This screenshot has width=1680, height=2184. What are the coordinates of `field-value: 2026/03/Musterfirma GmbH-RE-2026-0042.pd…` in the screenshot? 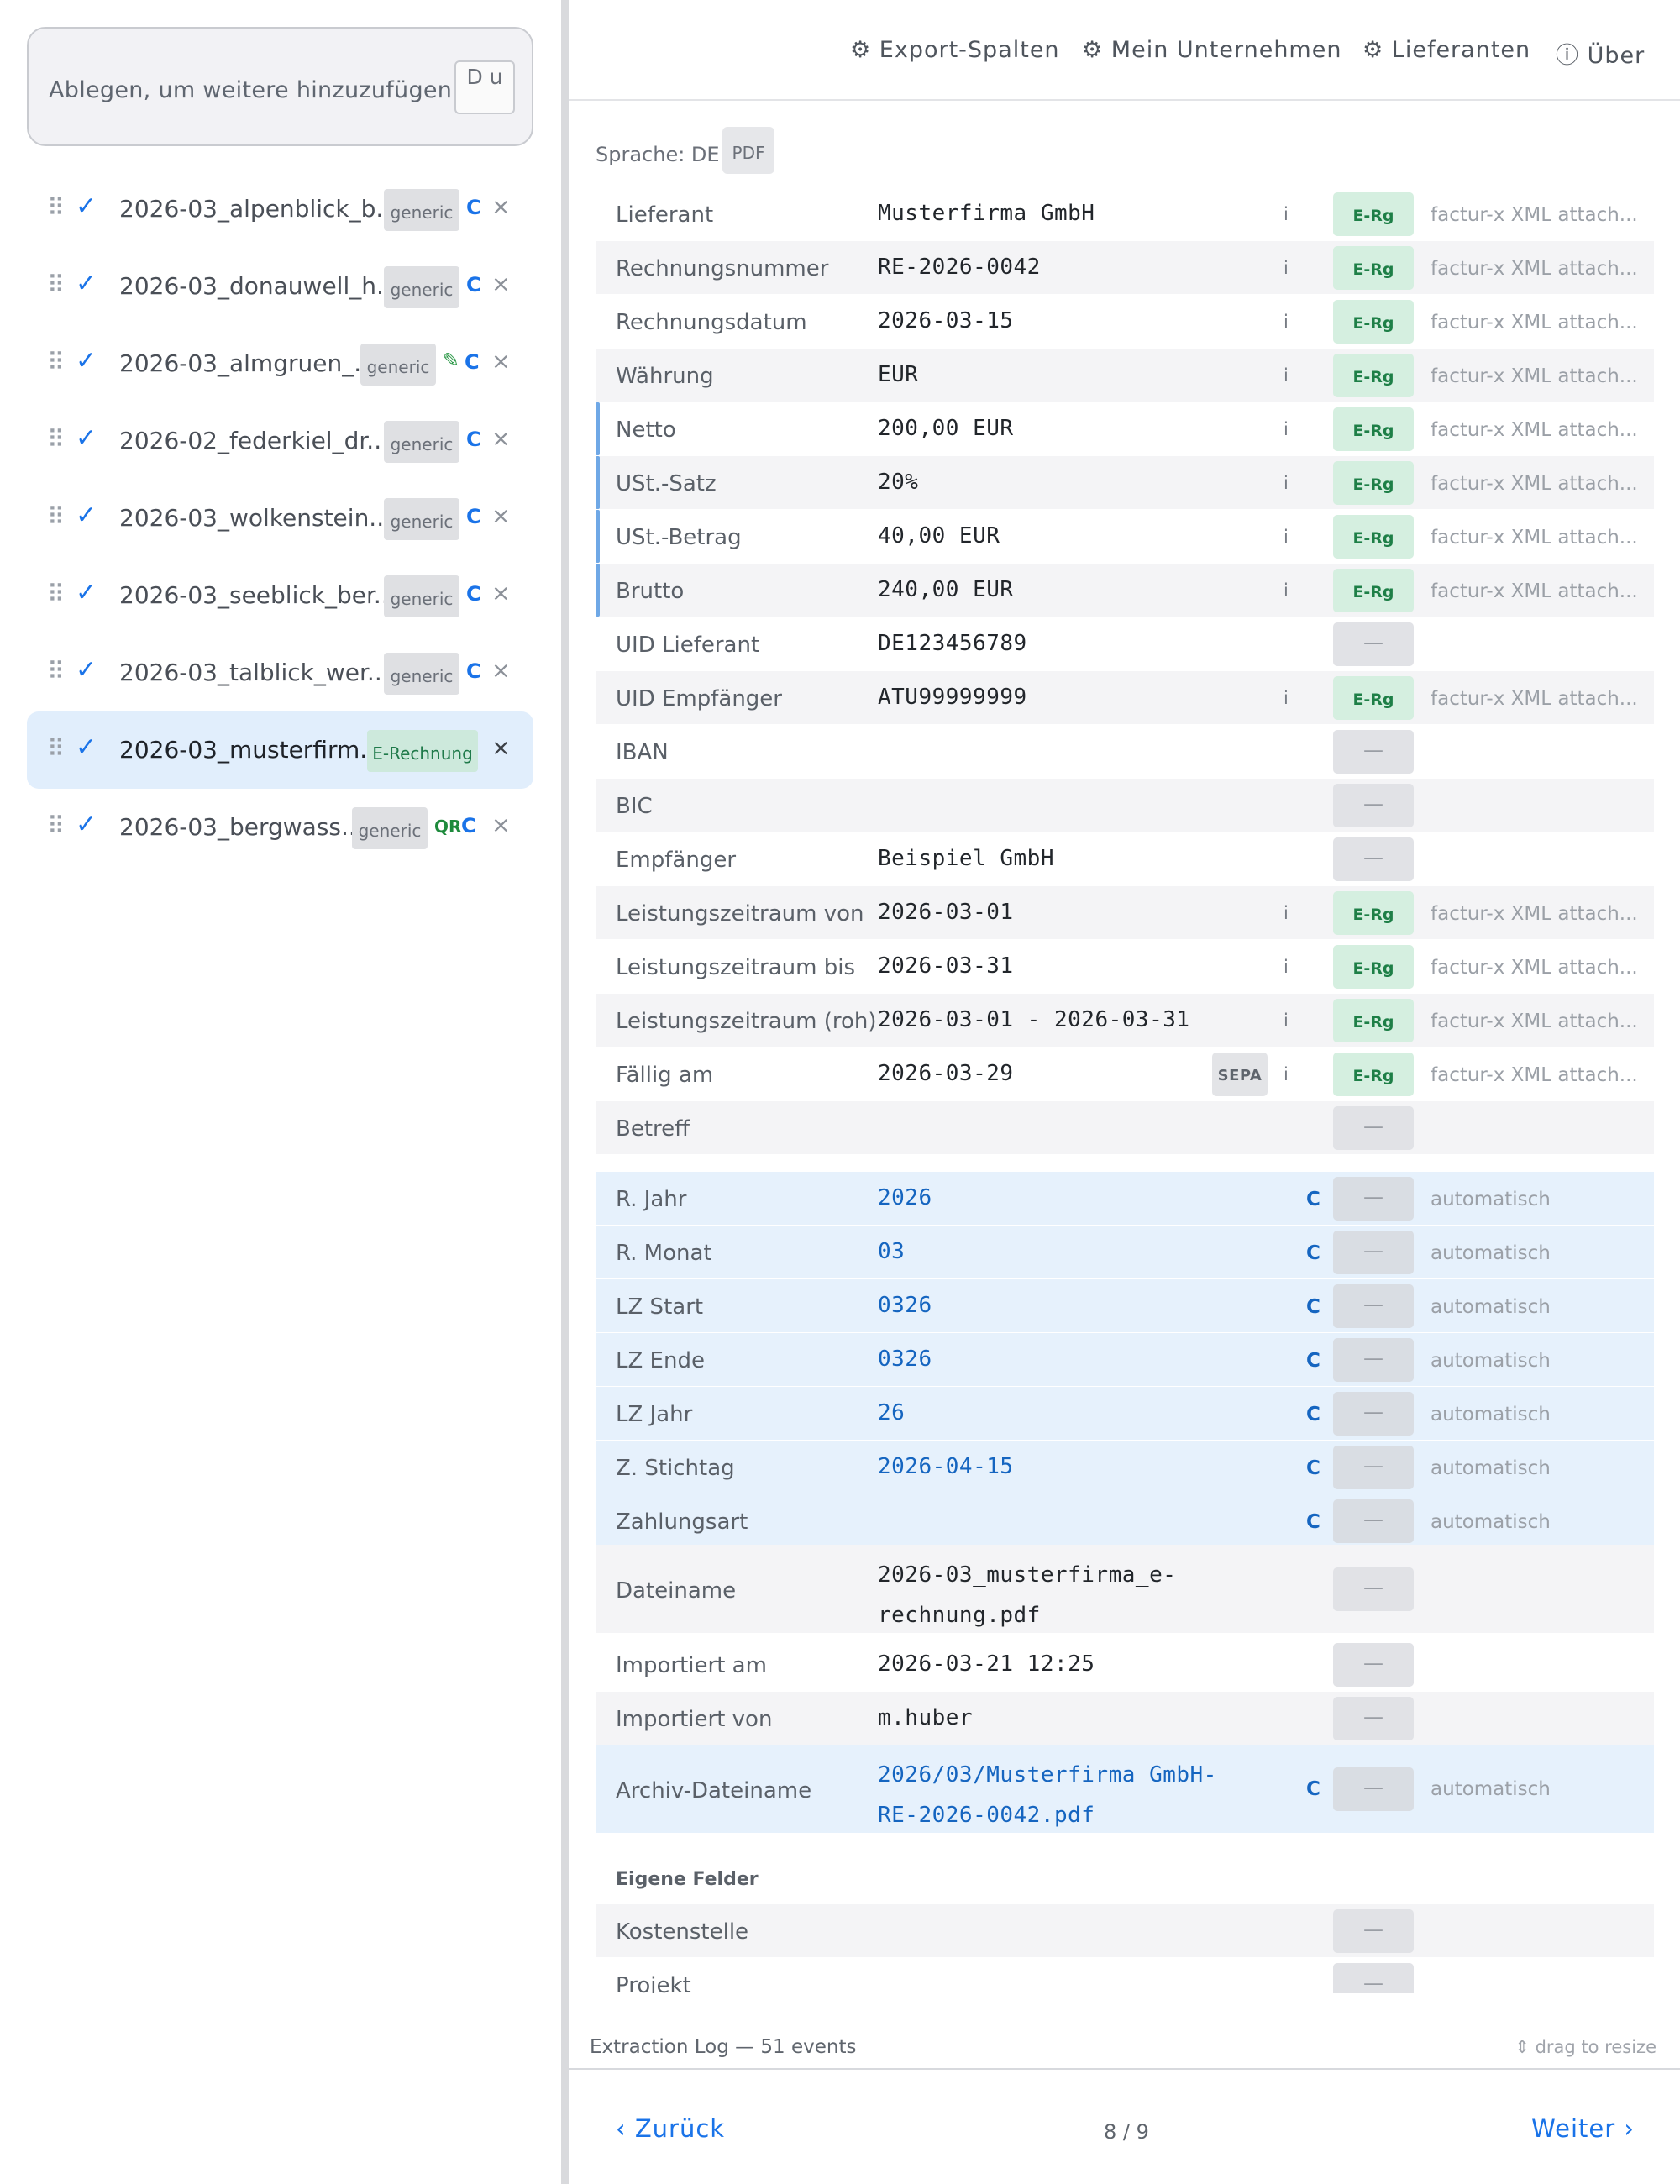 It's located at (1062, 1795).